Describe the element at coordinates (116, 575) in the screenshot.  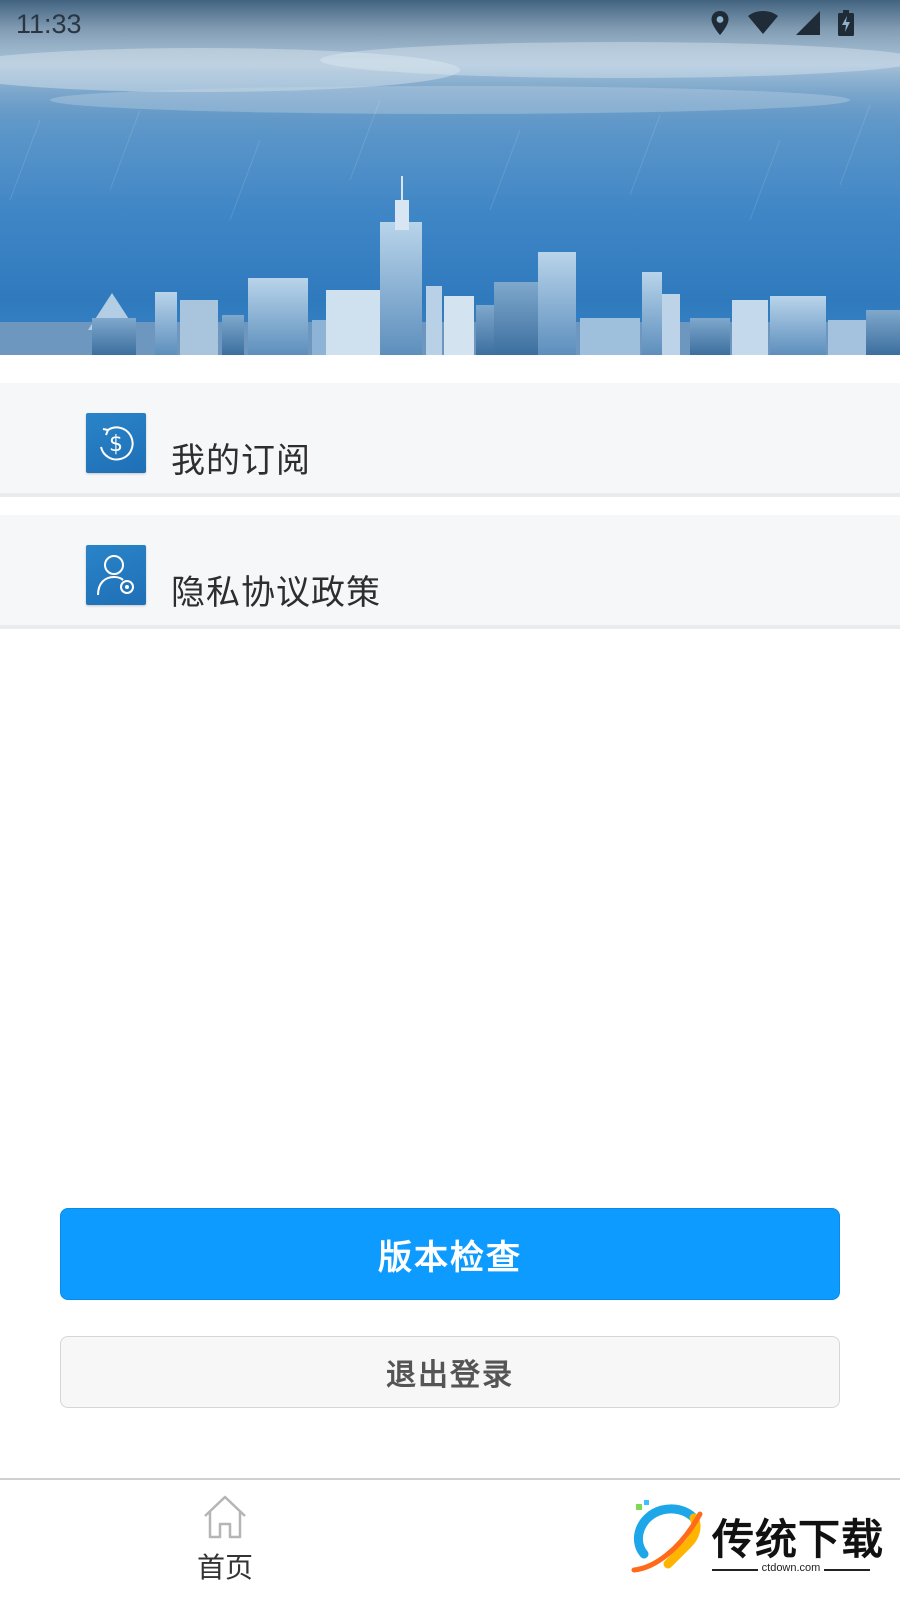
I see `user-settings-icon` at that location.